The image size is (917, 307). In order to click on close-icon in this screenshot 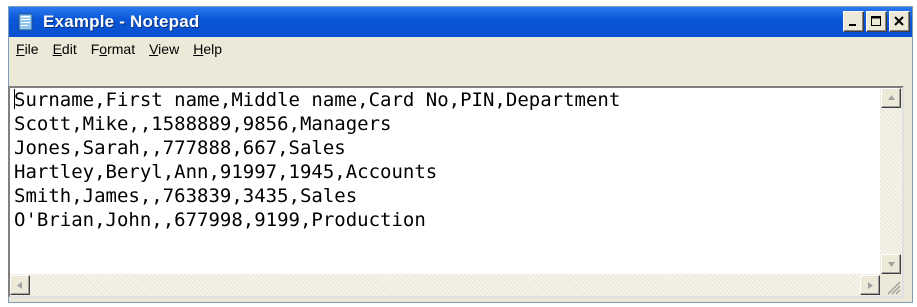, I will do `click(899, 21)`.